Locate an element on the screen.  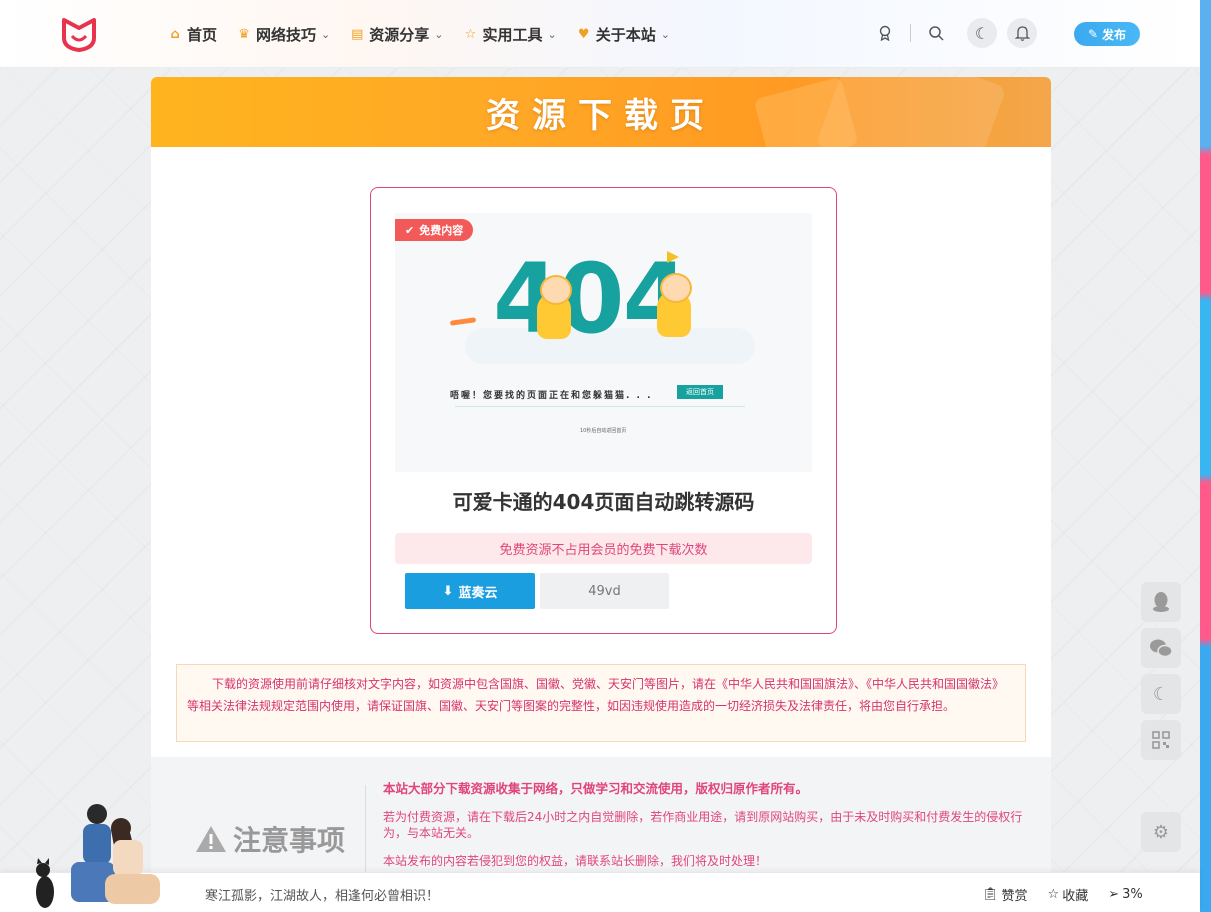
crown-icon: ♛ is located at coordinates (244, 34).